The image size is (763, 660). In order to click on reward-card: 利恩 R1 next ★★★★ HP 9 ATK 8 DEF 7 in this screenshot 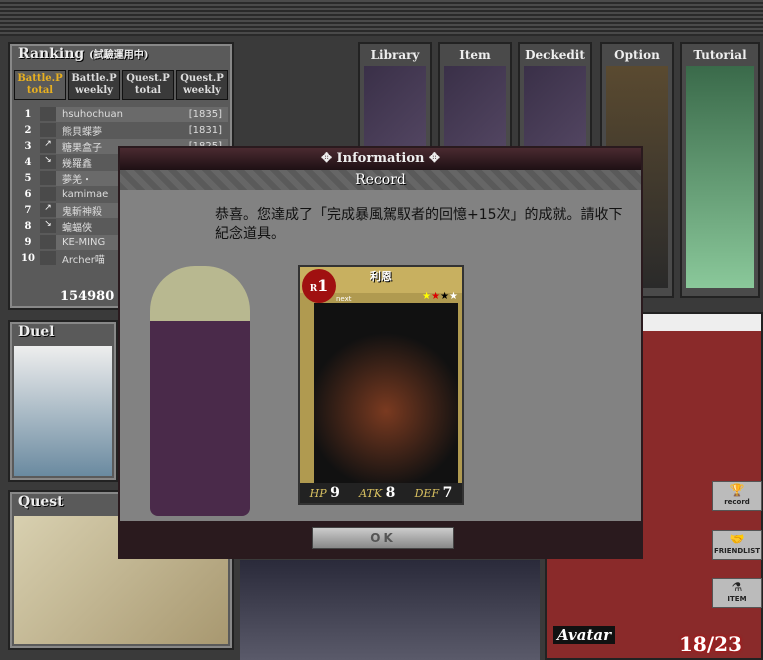, I will do `click(381, 385)`.